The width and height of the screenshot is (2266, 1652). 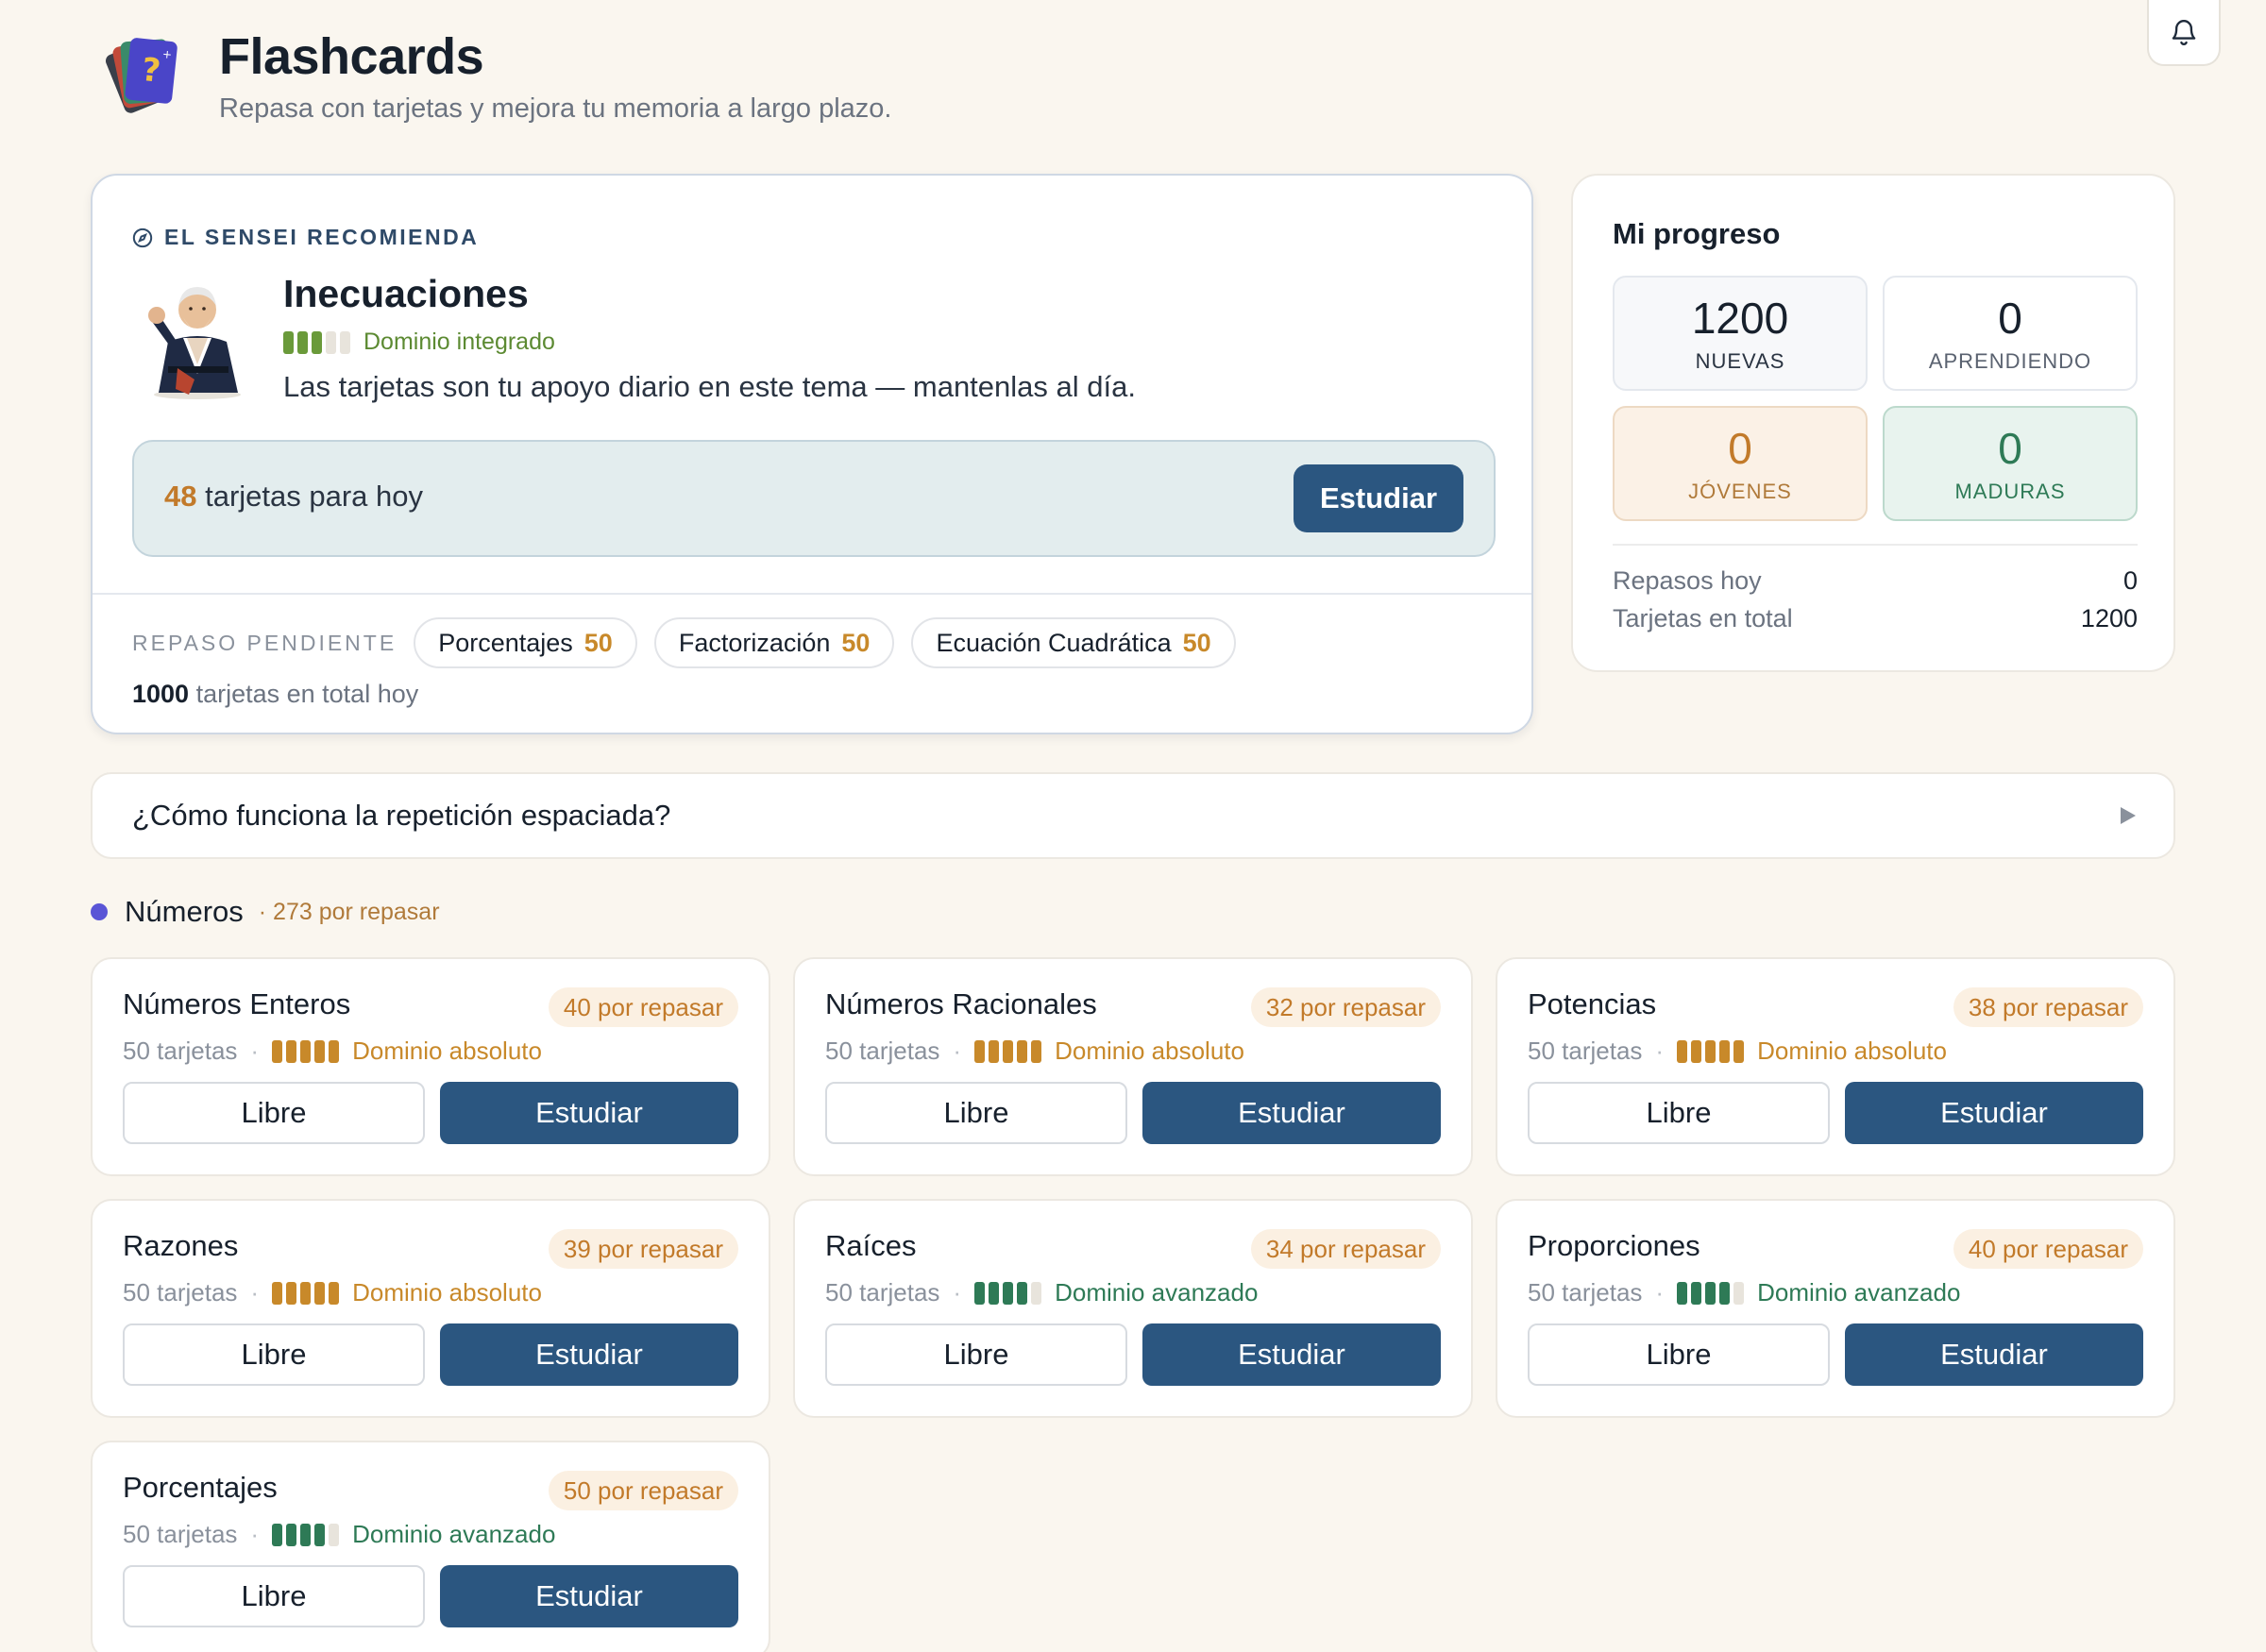 What do you see at coordinates (195, 343) in the screenshot?
I see `sensei-avatar` at bounding box center [195, 343].